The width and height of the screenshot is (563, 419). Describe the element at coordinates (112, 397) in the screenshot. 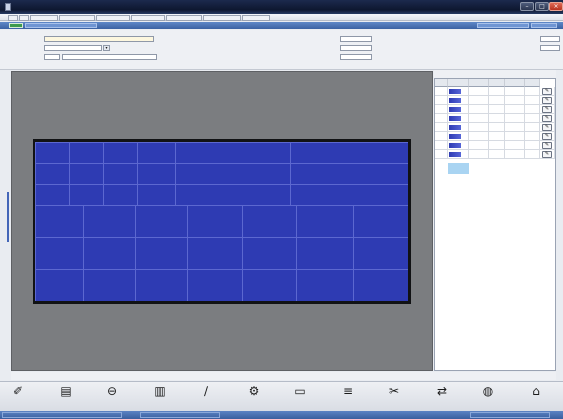

I see `toolbar-button-3: ⊖` at that location.